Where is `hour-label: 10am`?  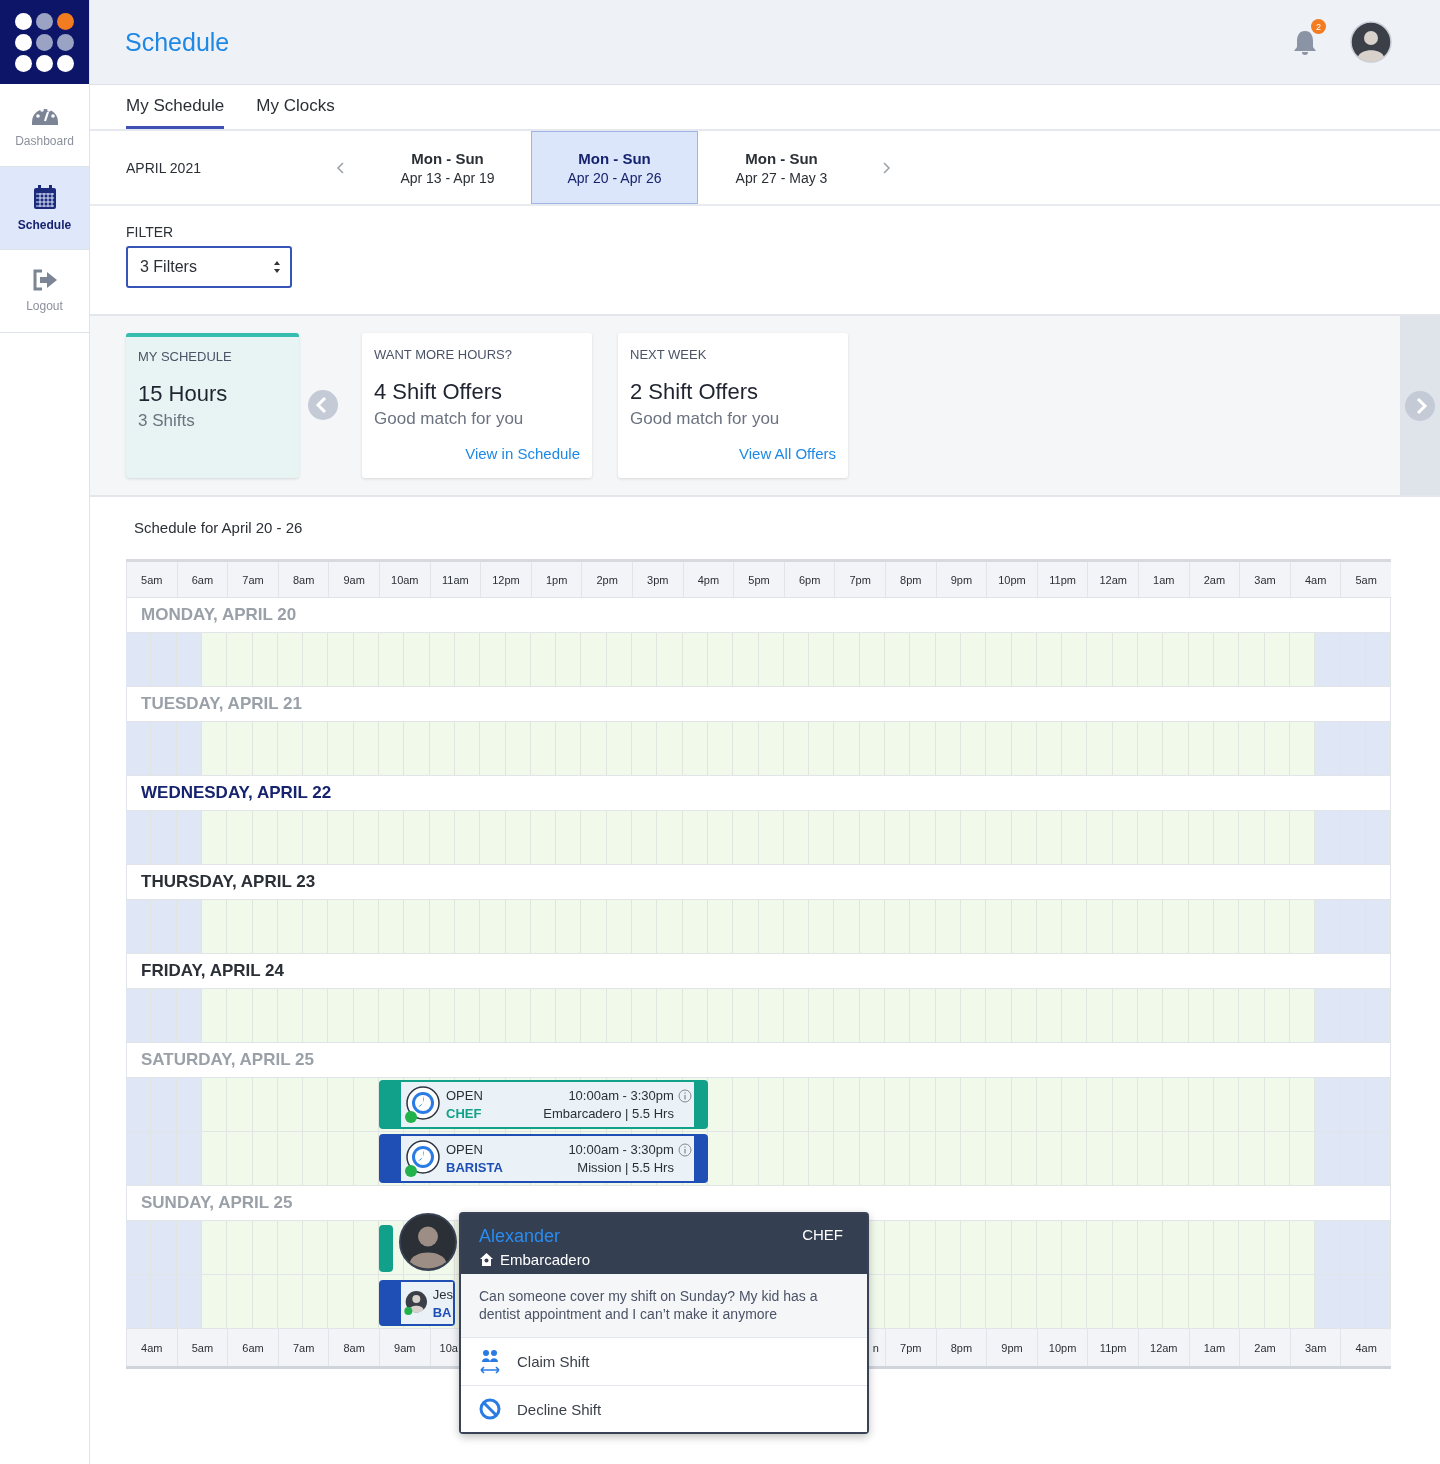 hour-label: 10am is located at coordinates (404, 579).